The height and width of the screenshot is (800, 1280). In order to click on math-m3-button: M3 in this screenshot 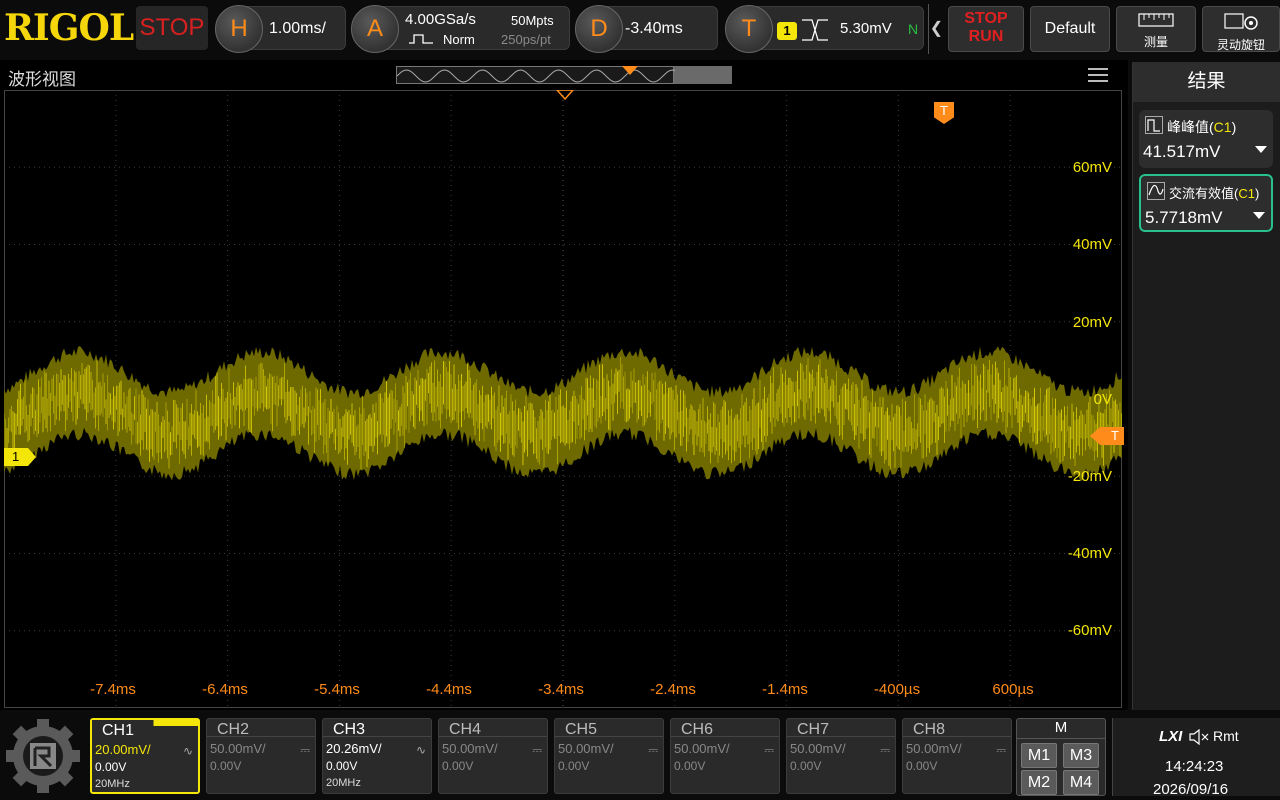, I will do `click(1081, 755)`.